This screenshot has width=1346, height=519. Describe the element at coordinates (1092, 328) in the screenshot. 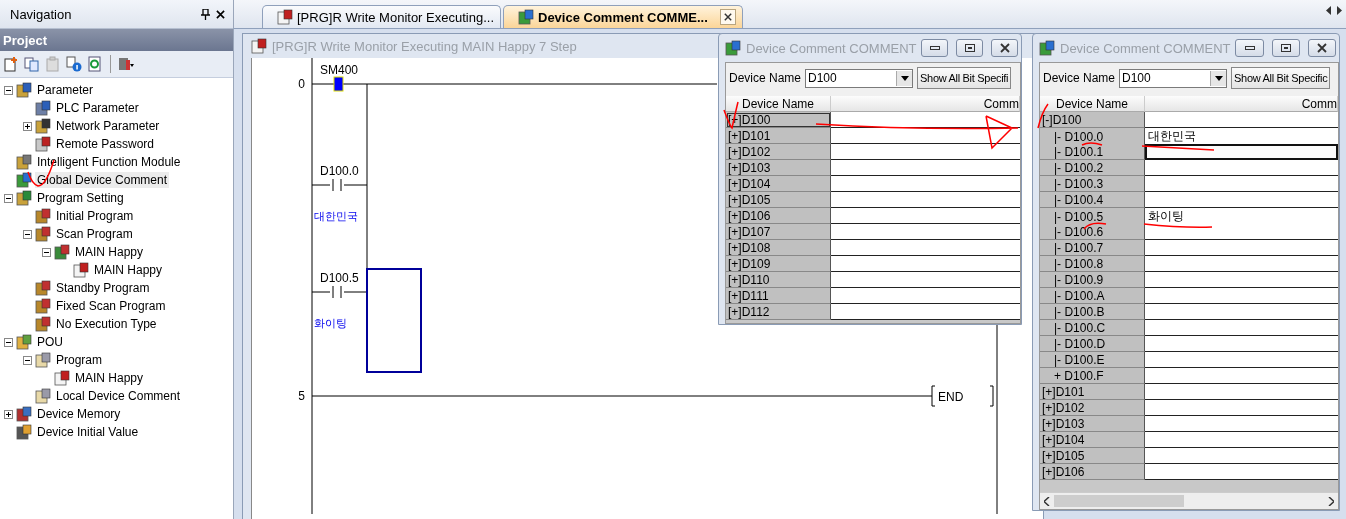

I see `device-cell: |- D100.C` at that location.